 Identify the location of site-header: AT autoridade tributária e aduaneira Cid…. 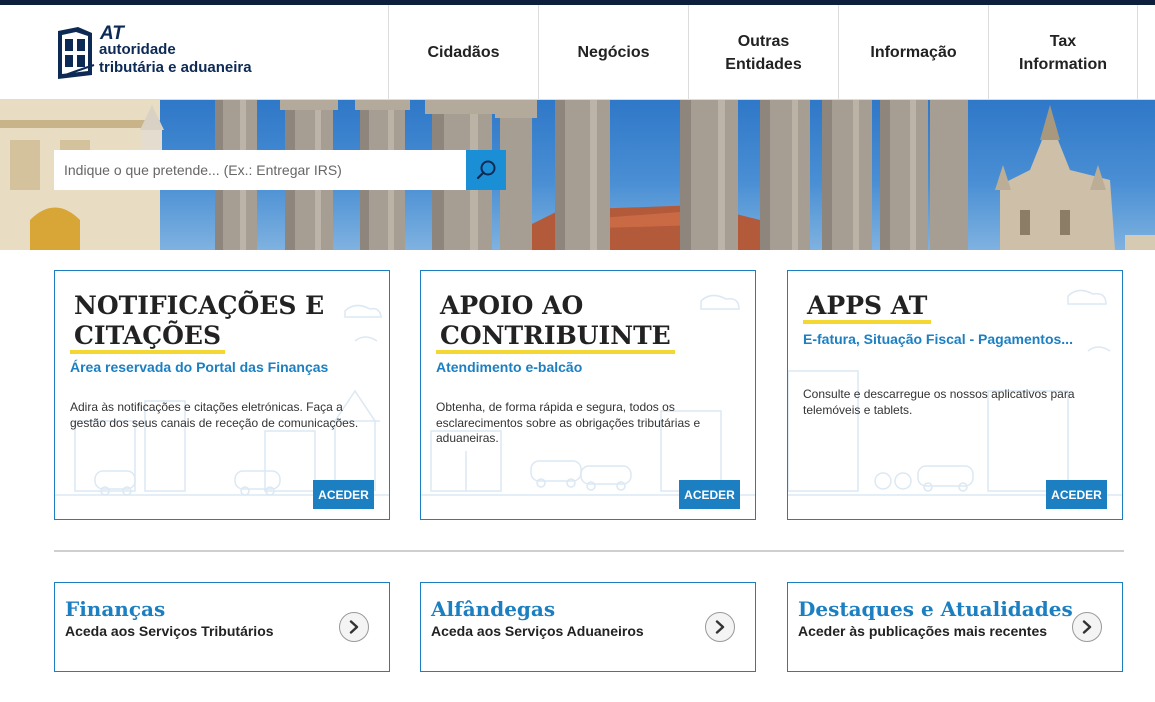
(577, 52).